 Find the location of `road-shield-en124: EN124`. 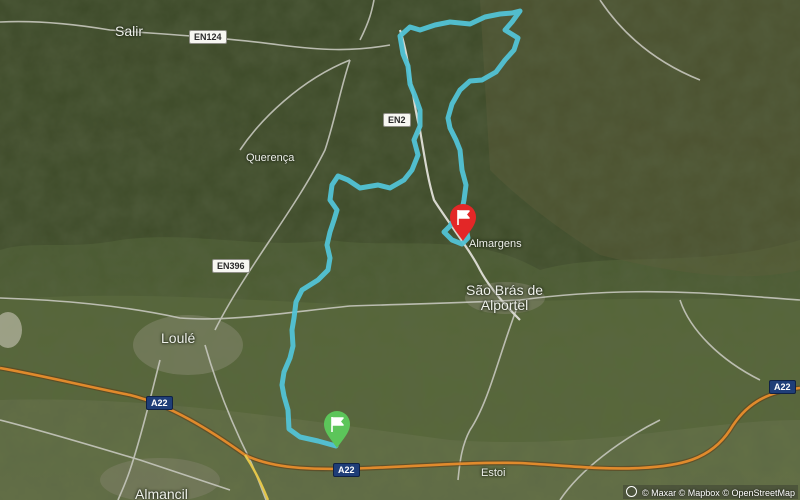

road-shield-en124: EN124 is located at coordinates (208, 37).